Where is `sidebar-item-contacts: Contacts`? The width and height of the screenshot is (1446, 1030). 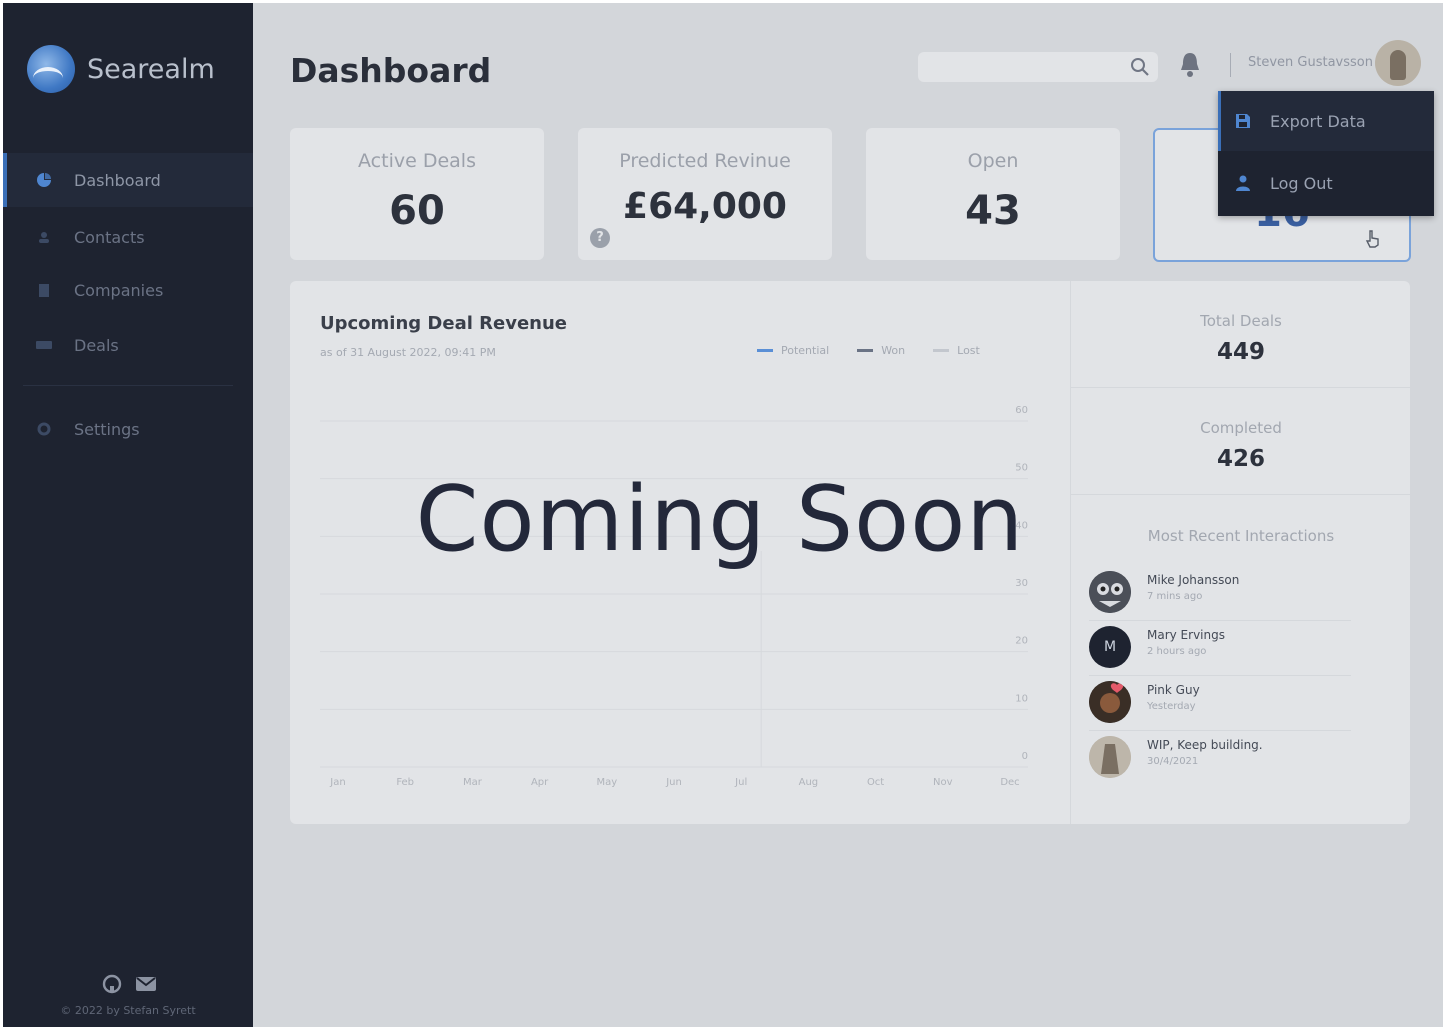
sidebar-item-contacts: Contacts is located at coordinates (128, 237).